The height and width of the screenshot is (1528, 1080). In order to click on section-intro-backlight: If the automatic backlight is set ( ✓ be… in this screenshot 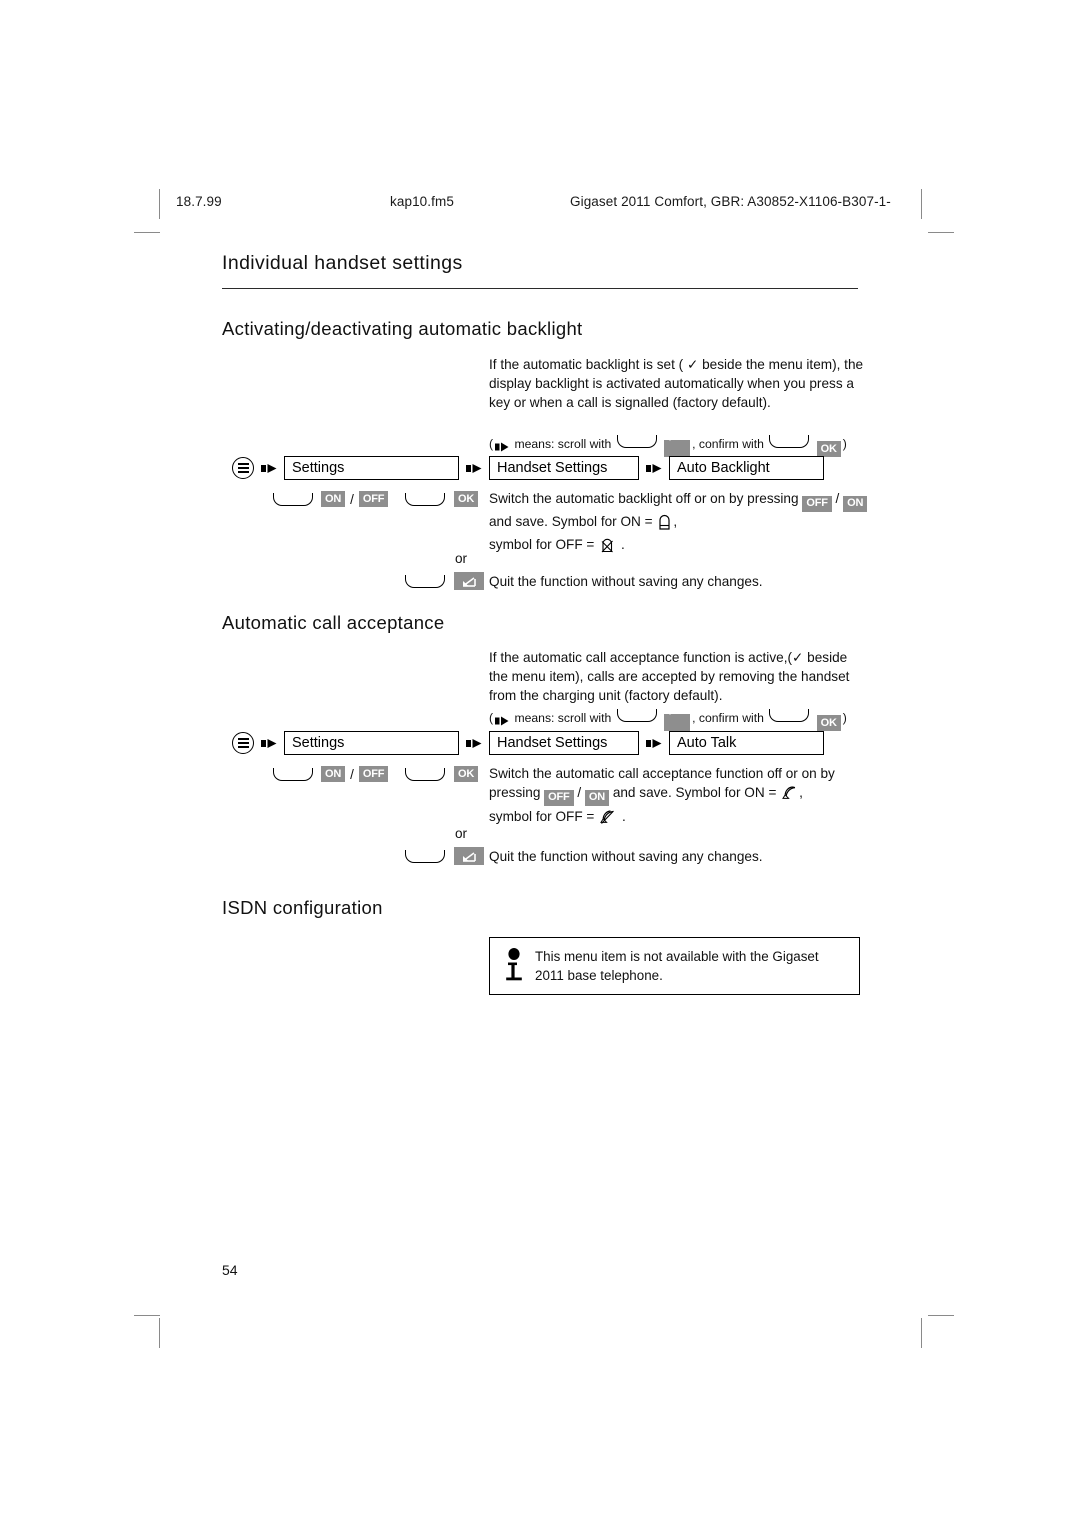, I will do `click(676, 384)`.